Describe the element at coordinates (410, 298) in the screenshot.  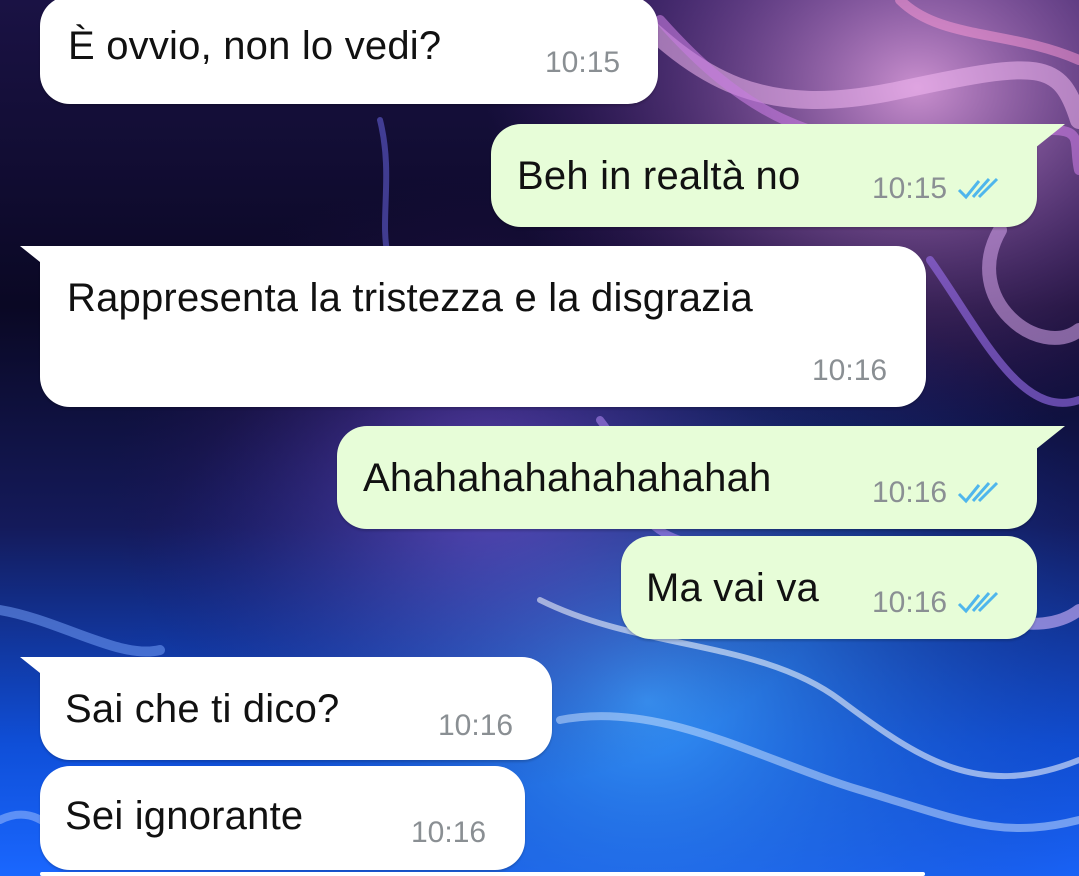
I see `message-text: Rappresenta la tristezza e la disgrazia` at that location.